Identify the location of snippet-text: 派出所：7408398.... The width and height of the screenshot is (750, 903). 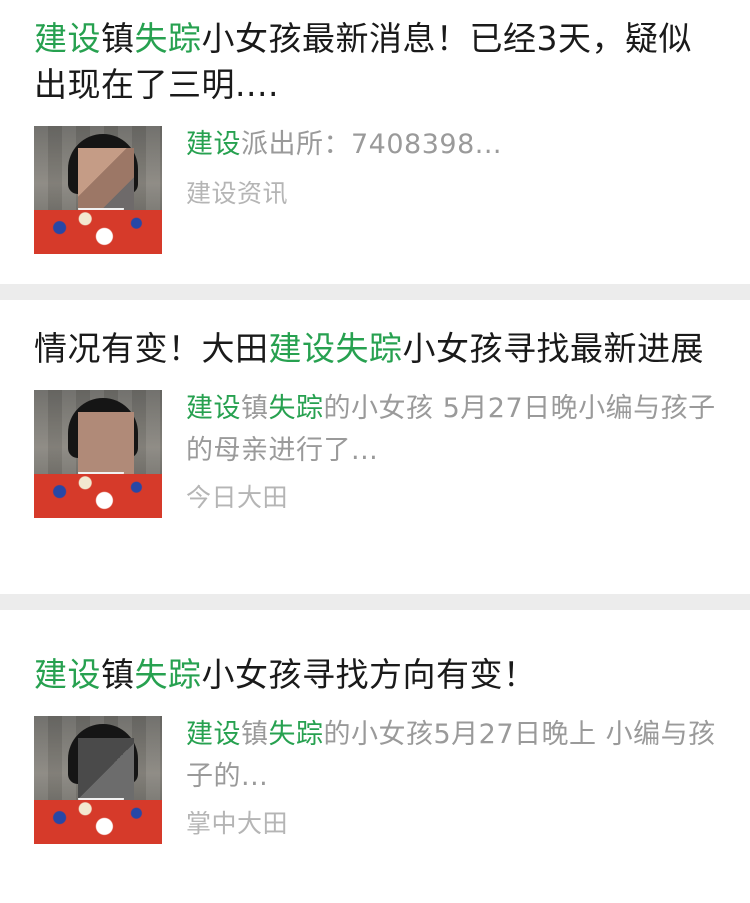
(371, 144).